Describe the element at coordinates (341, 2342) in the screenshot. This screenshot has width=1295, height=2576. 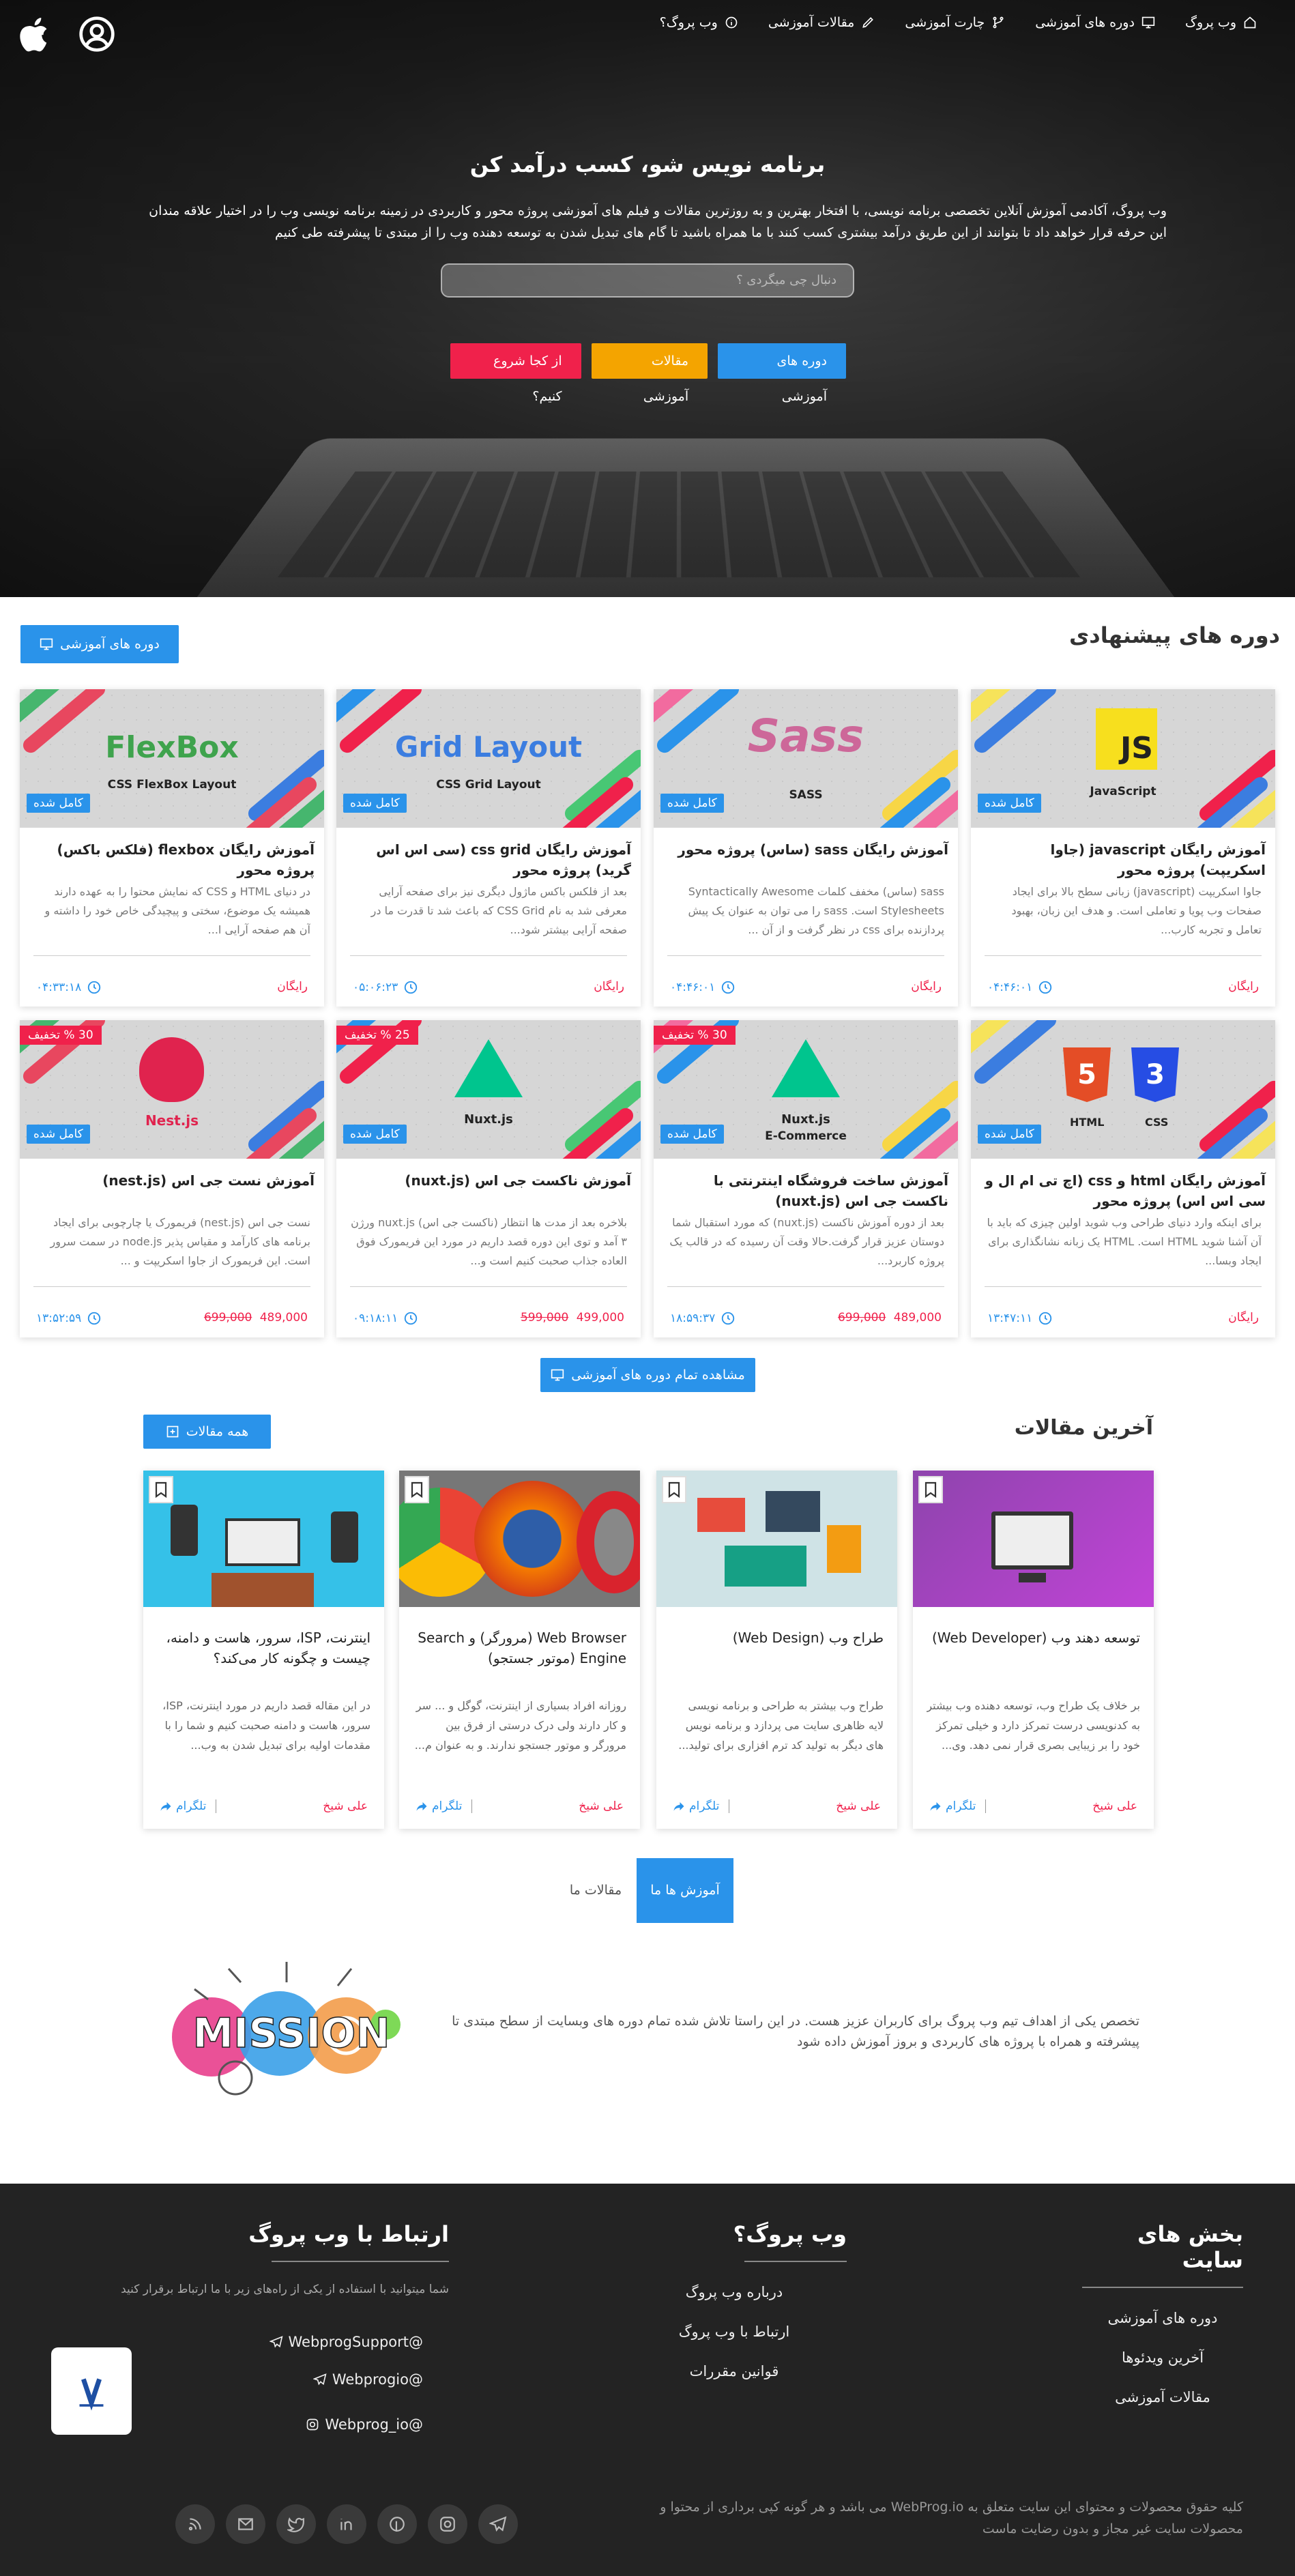
I see `telegram-support-link: WebprogSupport@` at that location.